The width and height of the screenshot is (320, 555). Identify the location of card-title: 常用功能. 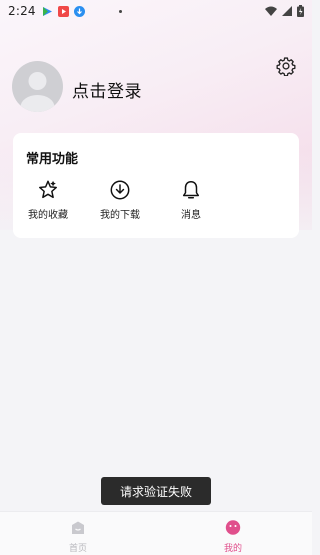
(52, 159).